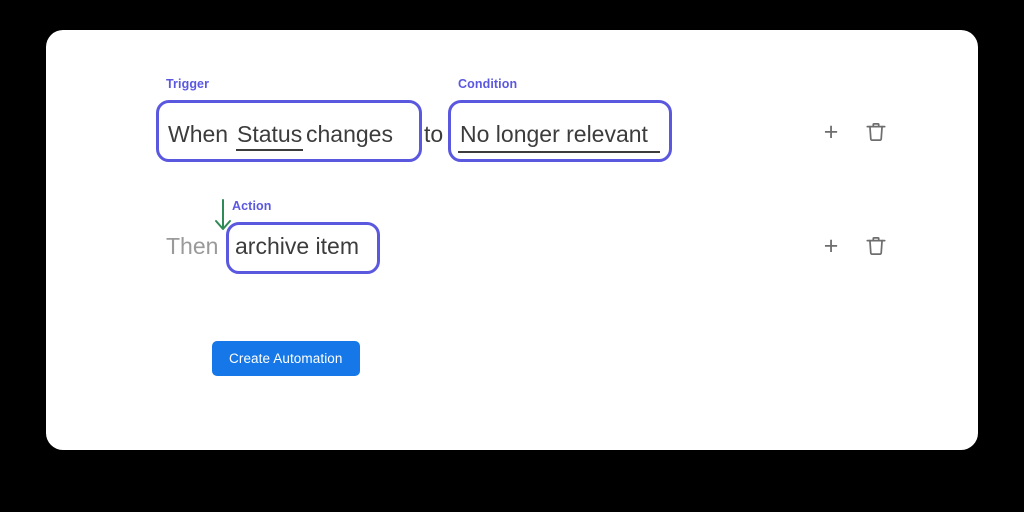 The image size is (1024, 512). I want to click on action-field-label: Action, so click(252, 206).